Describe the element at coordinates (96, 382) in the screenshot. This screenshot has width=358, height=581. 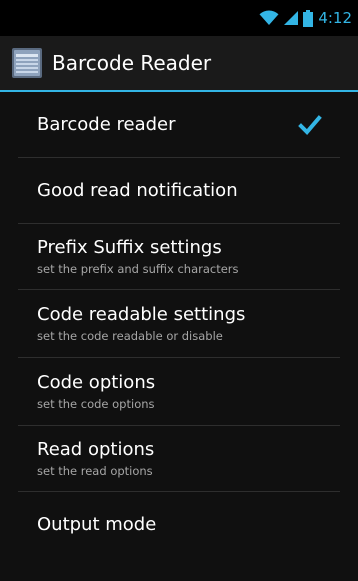
I see `pref-title: Code options` at that location.